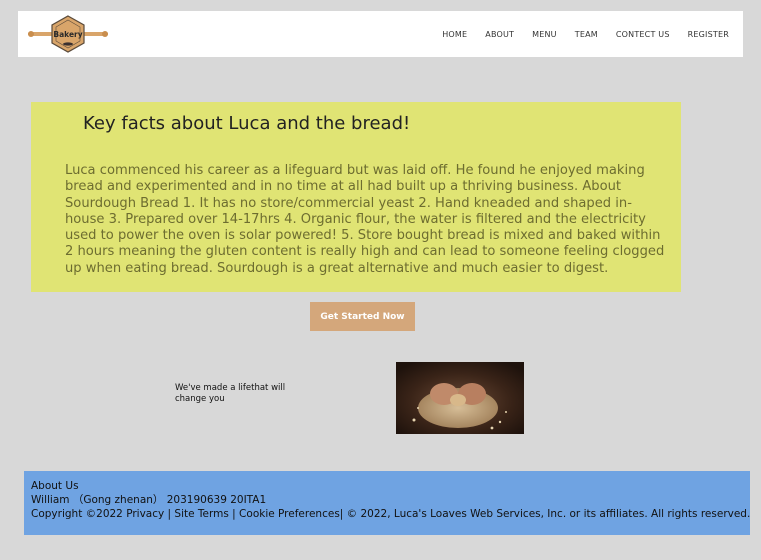 Image resolution: width=761 pixels, height=560 pixels. I want to click on get-started-button: Get Started Now, so click(362, 316).